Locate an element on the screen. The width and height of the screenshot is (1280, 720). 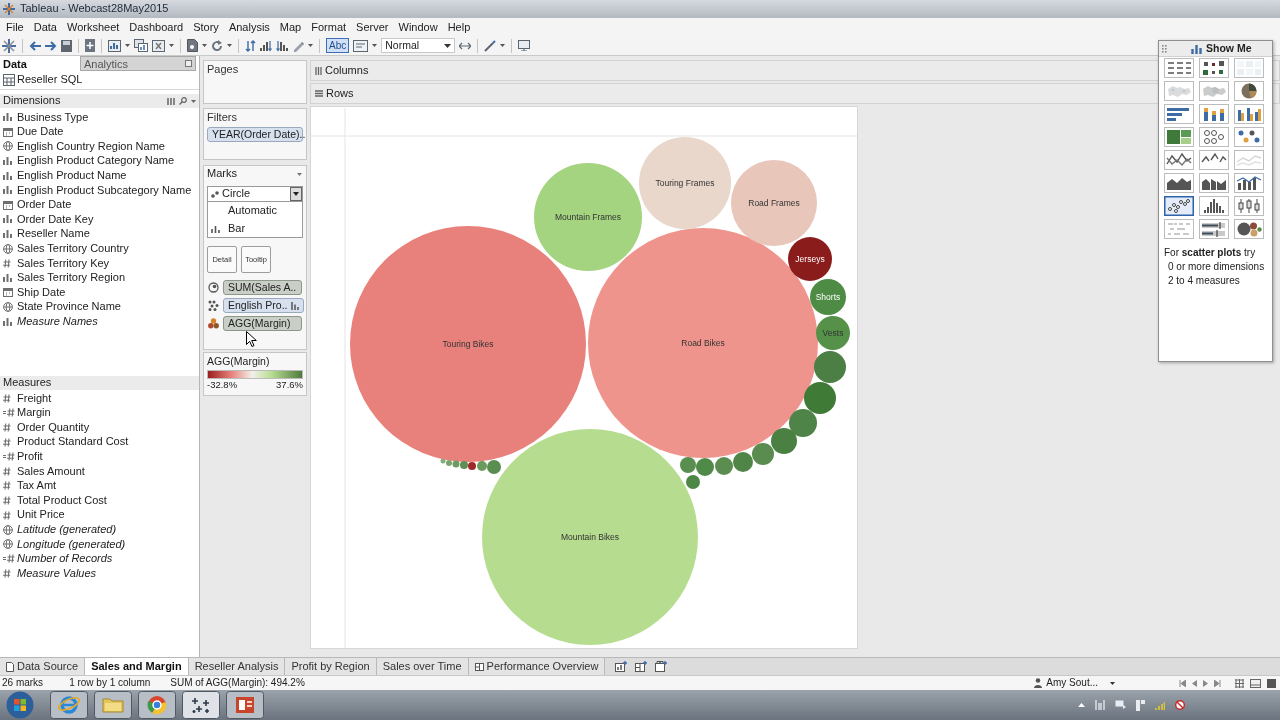
page-icon is located at coordinates (192, 45).